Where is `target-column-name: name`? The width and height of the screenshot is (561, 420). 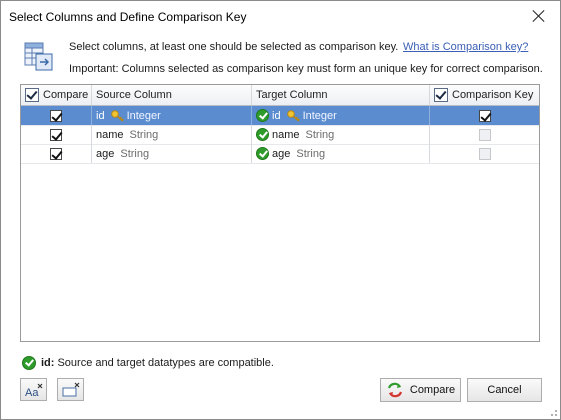
target-column-name: name is located at coordinates (286, 134).